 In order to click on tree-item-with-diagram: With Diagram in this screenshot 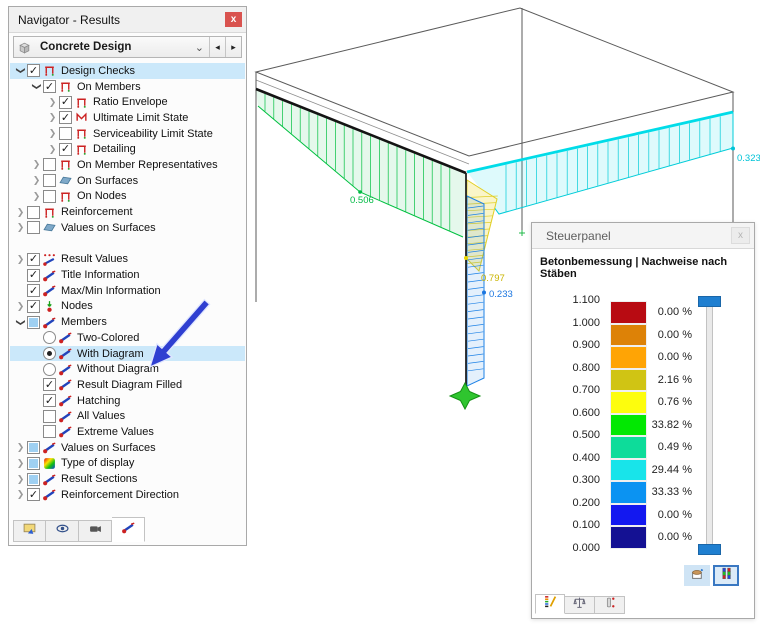, I will do `click(127, 353)`.